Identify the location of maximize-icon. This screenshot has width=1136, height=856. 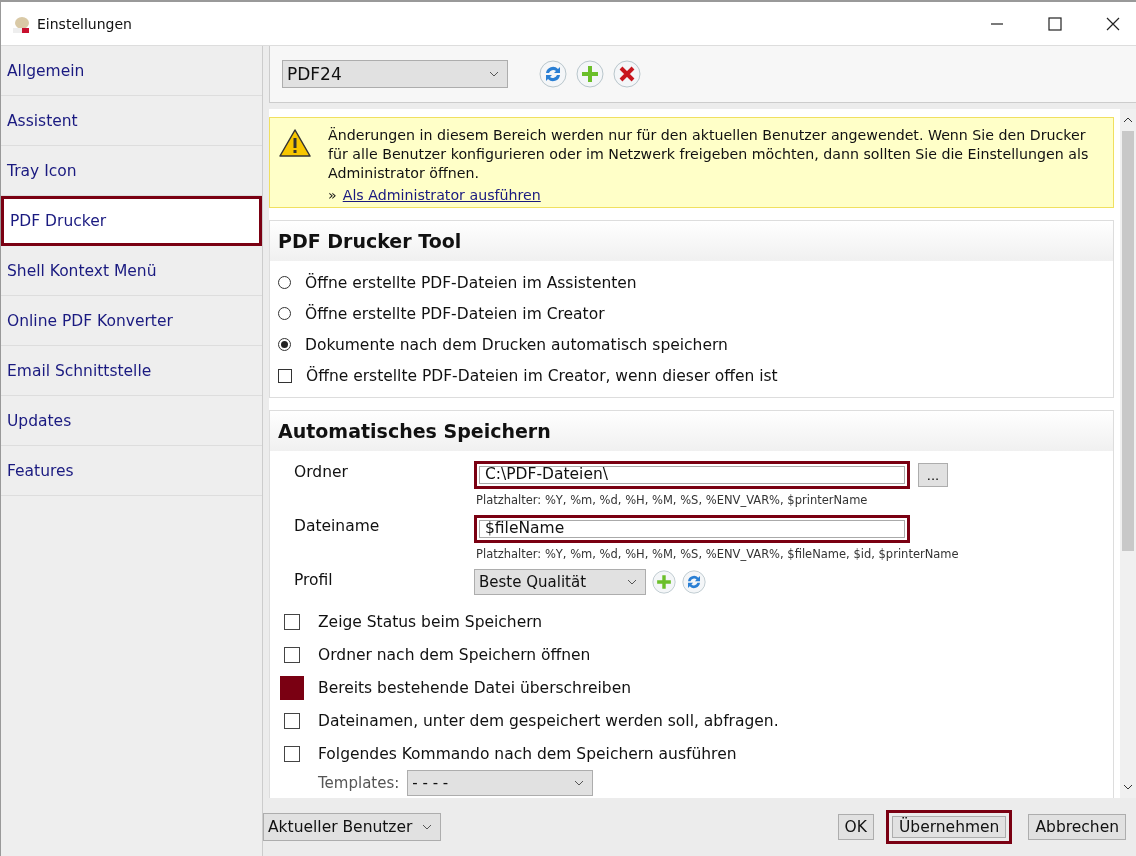
(1055, 23).